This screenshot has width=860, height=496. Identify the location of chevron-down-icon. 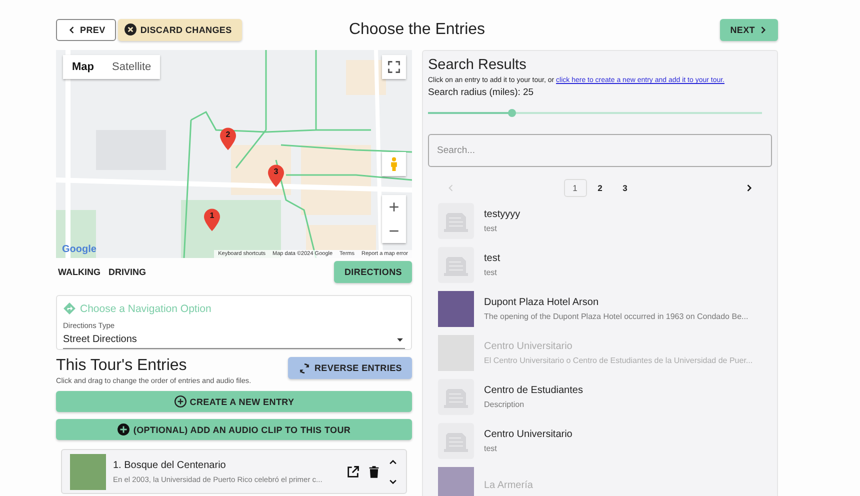
(393, 482).